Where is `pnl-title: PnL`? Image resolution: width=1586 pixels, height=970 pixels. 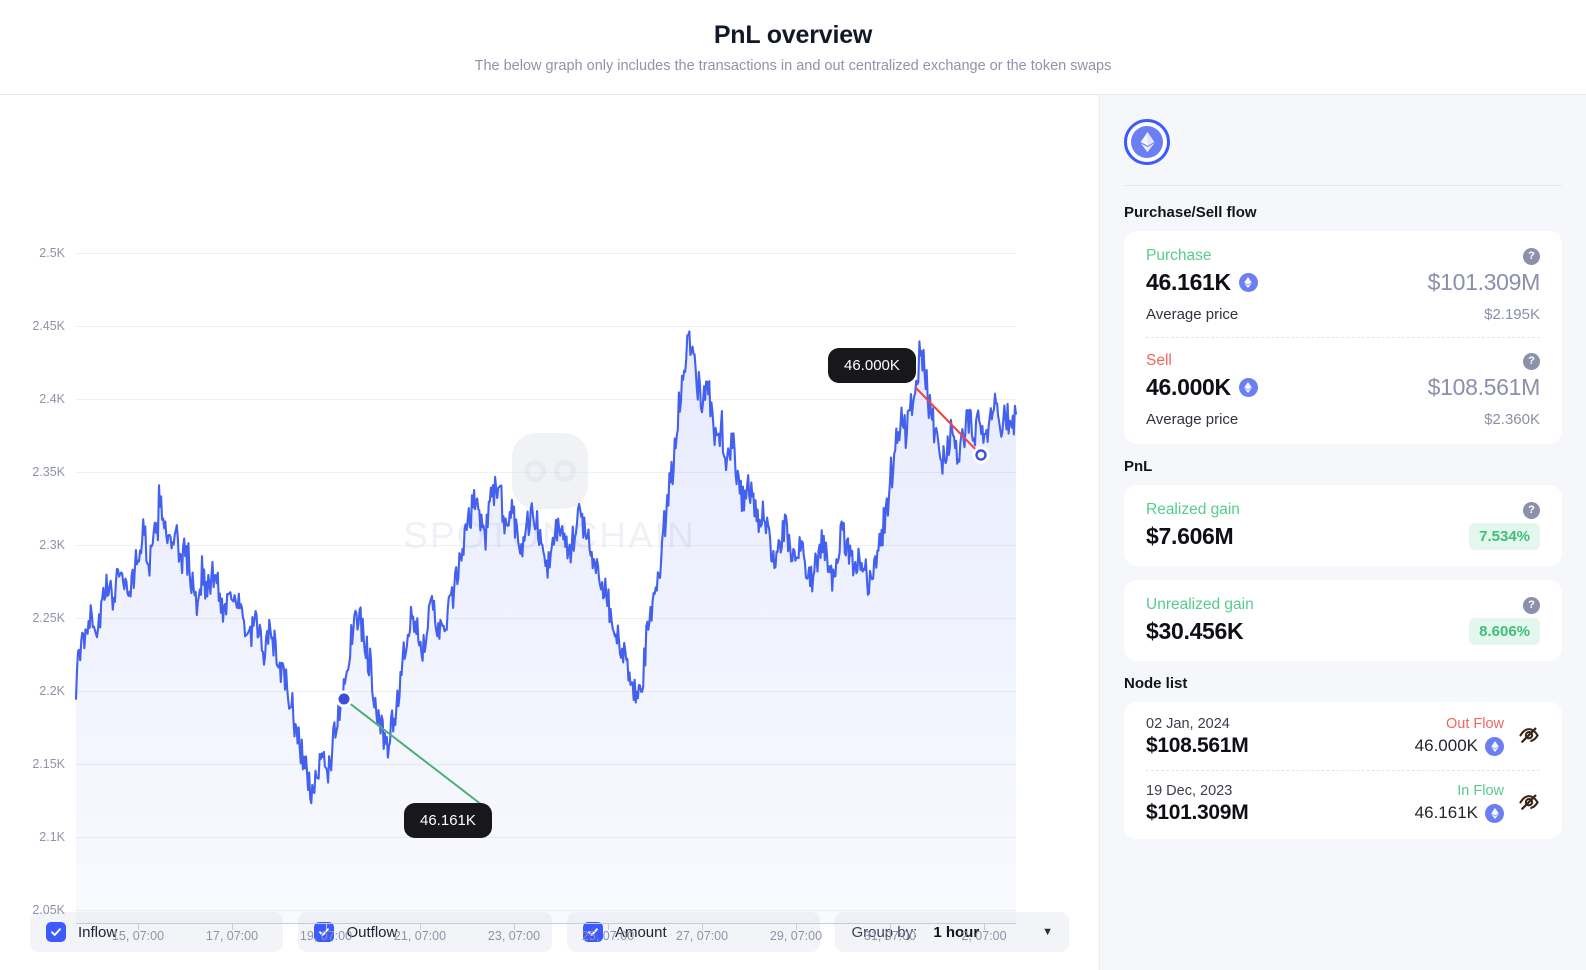
pnl-title: PnL is located at coordinates (1138, 466).